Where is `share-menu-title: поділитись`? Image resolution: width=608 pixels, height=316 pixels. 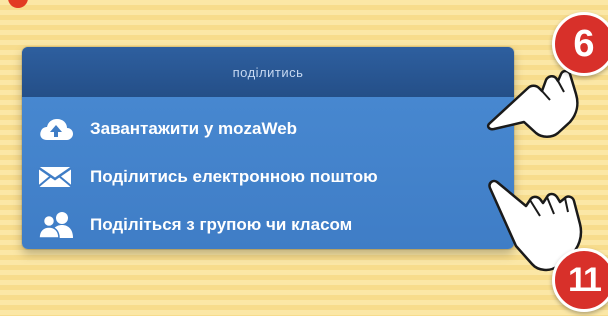
share-menu-title: поділитись is located at coordinates (268, 72).